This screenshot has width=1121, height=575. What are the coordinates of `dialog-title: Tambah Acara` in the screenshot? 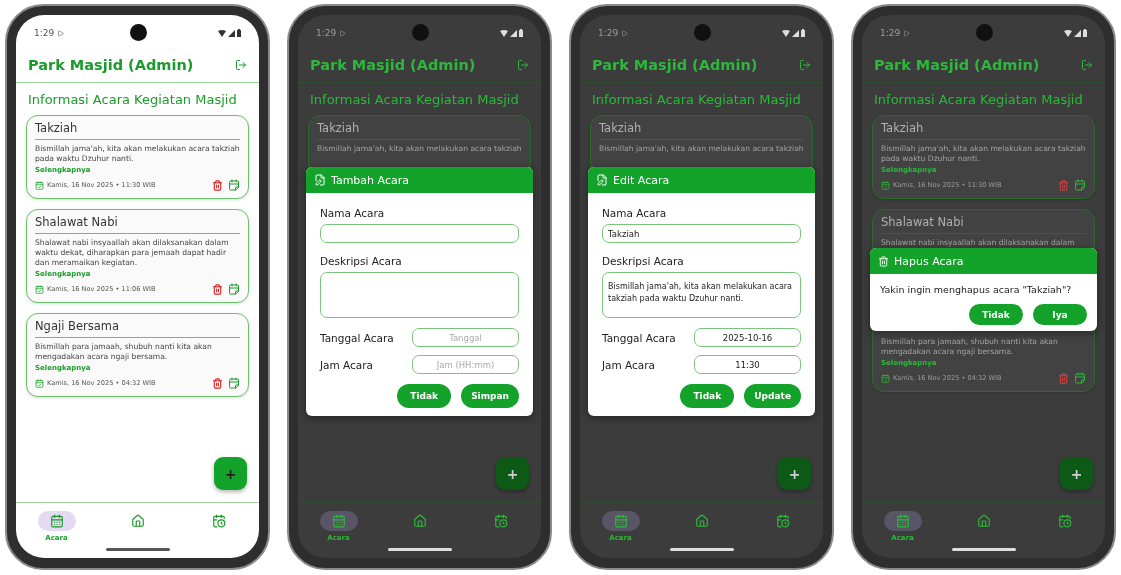 It's located at (370, 180).